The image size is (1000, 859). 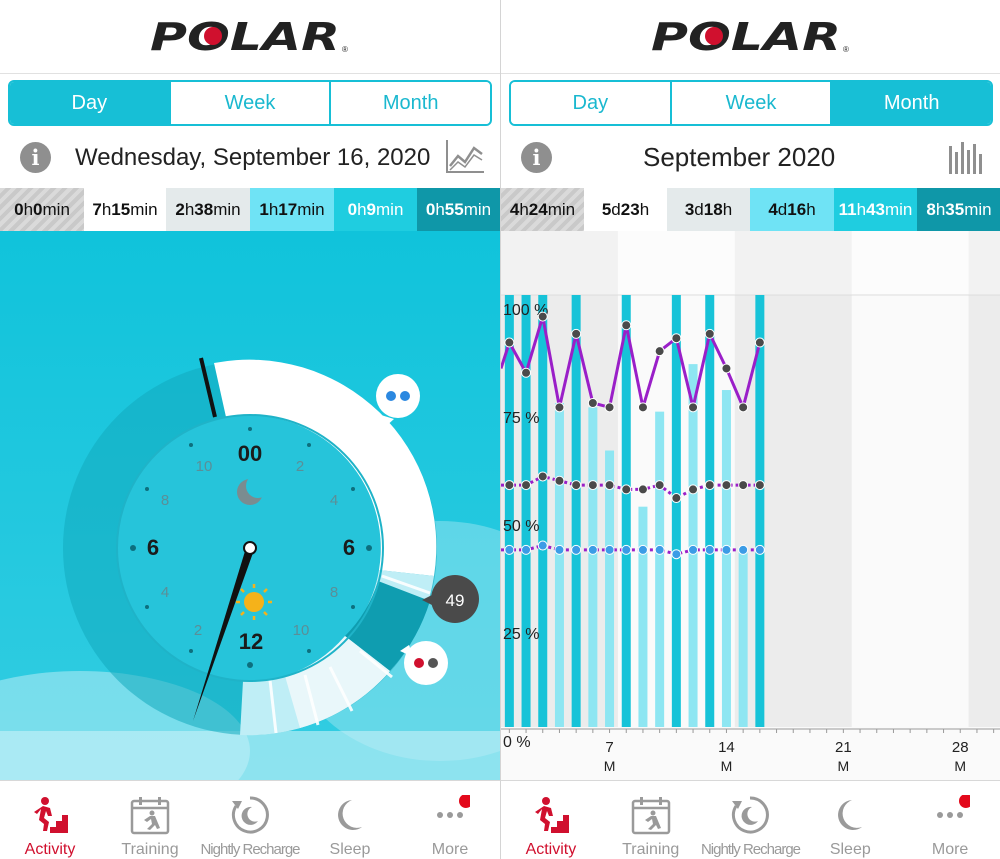 What do you see at coordinates (751, 815) in the screenshot?
I see `nightly-recharge-icon` at bounding box center [751, 815].